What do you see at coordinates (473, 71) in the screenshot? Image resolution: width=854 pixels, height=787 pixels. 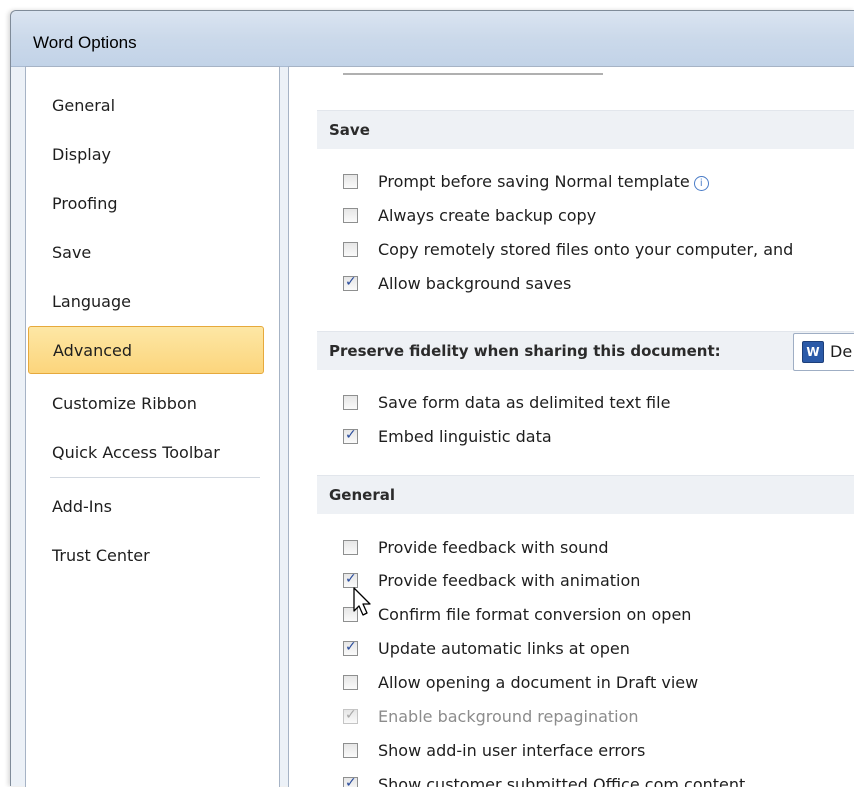 I see `clipped-option-row` at bounding box center [473, 71].